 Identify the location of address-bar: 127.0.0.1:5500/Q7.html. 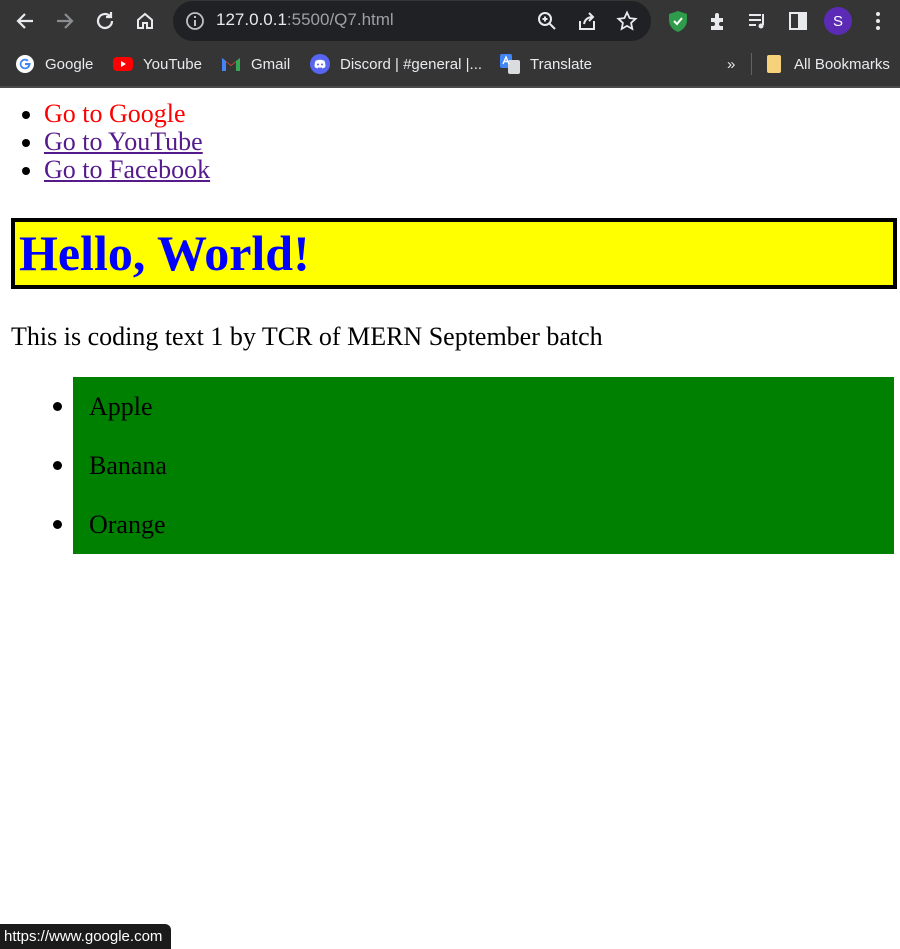
(412, 21).